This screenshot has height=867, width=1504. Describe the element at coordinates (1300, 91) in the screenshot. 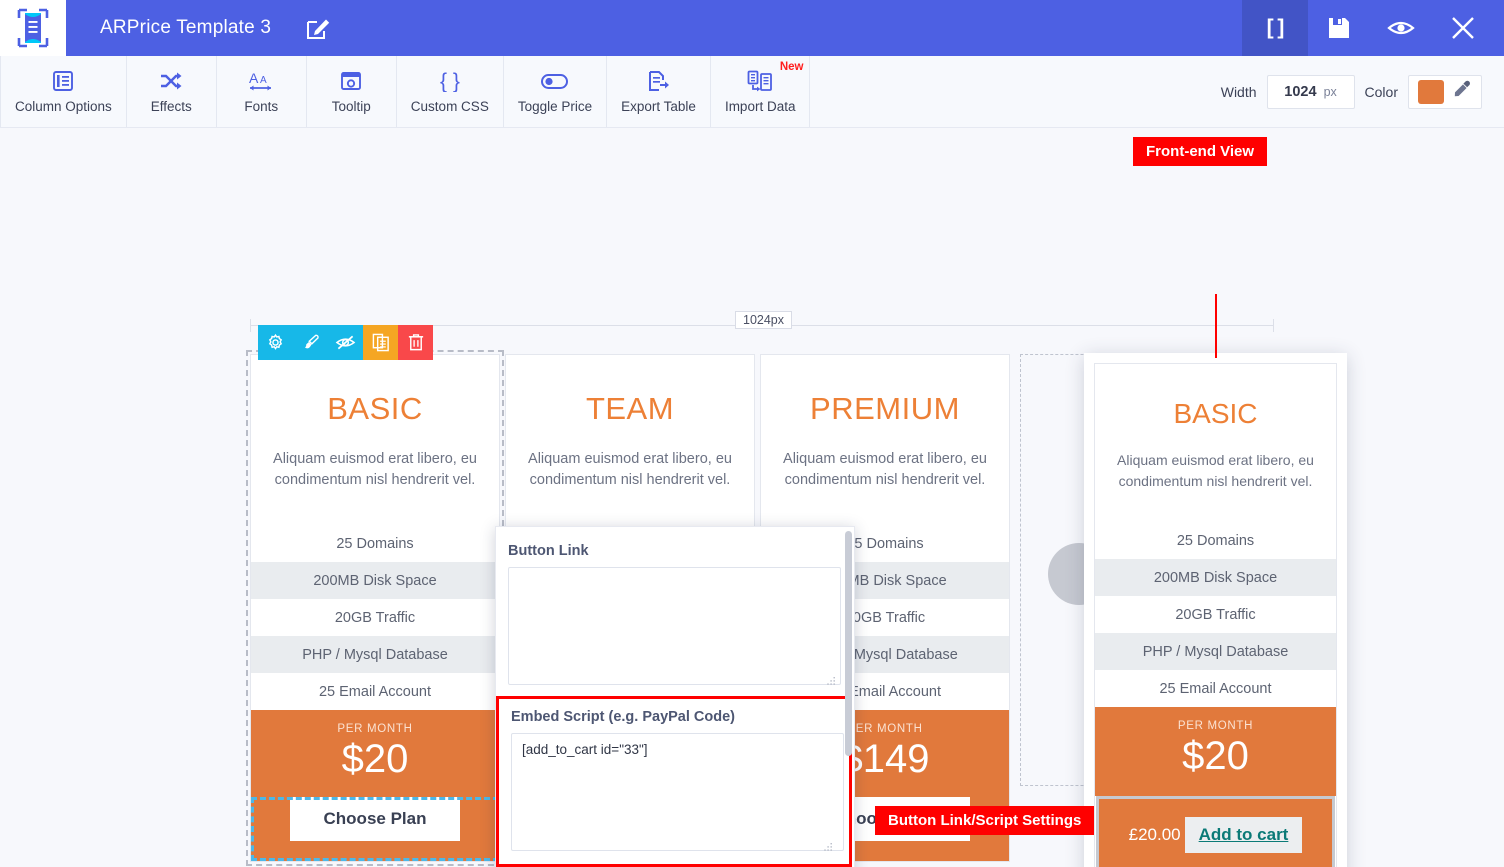

I see `width-value: 1024` at that location.